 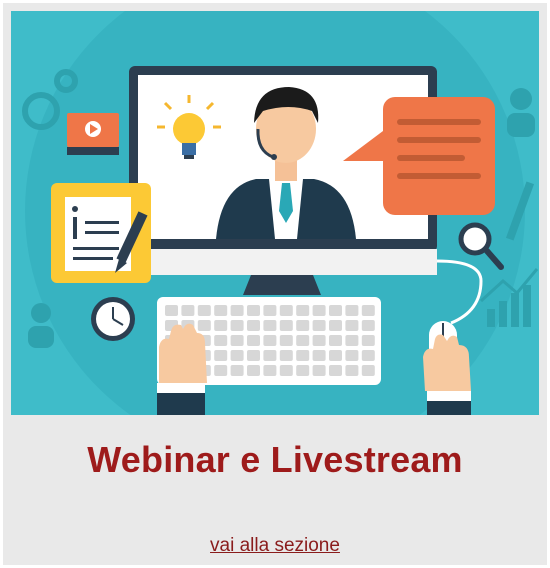 What do you see at coordinates (275, 459) in the screenshot?
I see `card-title: Webinar e Livestream` at bounding box center [275, 459].